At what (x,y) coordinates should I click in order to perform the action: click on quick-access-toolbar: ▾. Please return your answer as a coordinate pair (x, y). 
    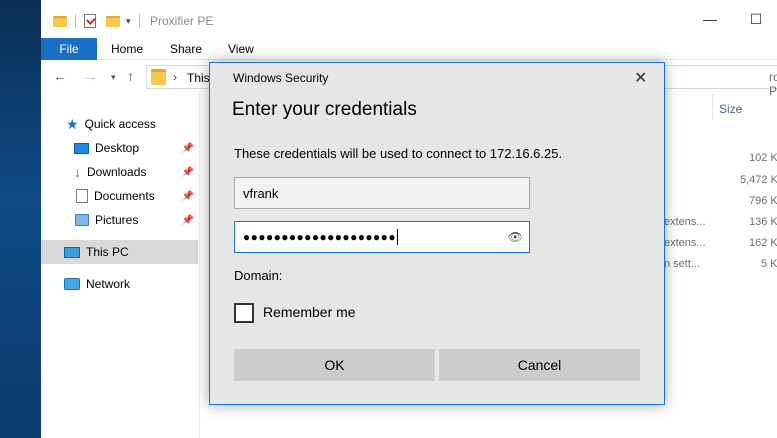
    Looking at the image, I should click on (96, 21).